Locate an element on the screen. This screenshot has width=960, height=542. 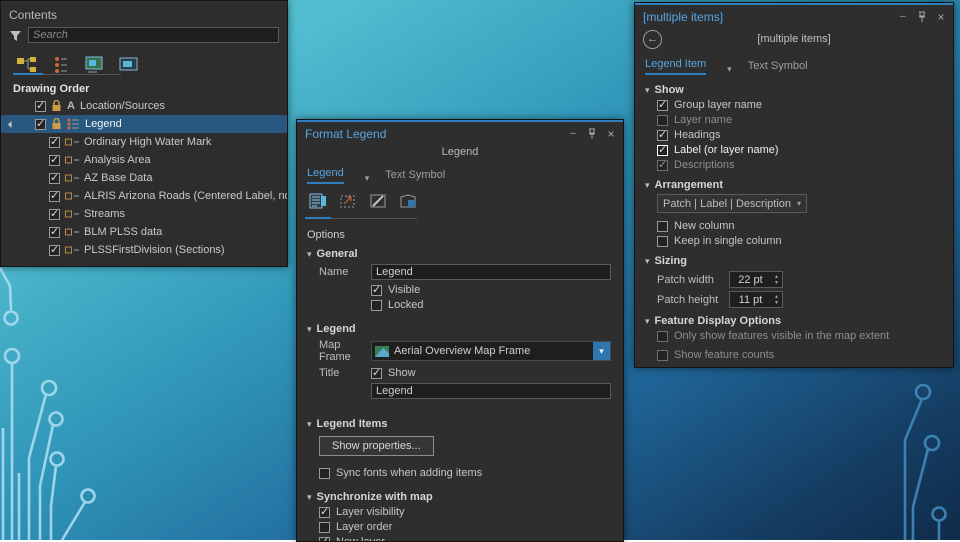
section-general: General is located at coordinates (460, 254).